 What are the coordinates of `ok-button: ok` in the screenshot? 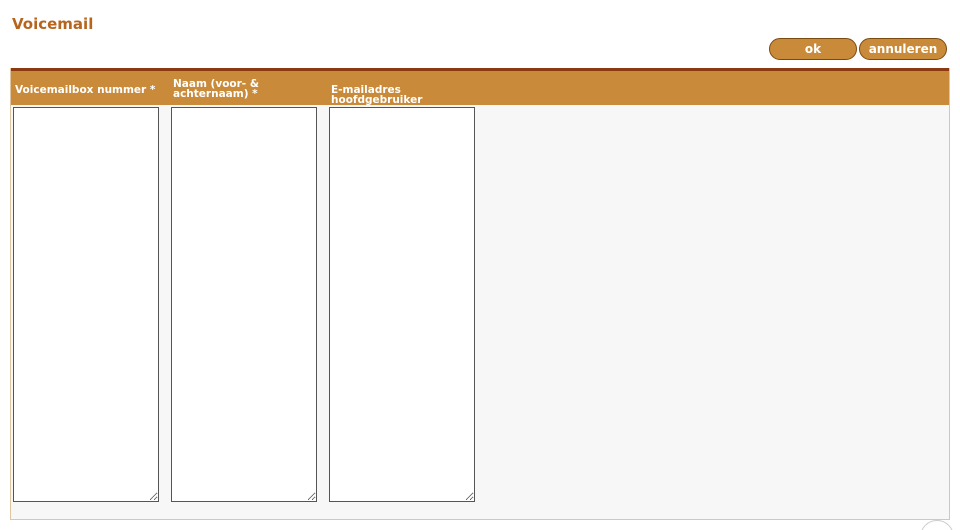 It's located at (813, 49).